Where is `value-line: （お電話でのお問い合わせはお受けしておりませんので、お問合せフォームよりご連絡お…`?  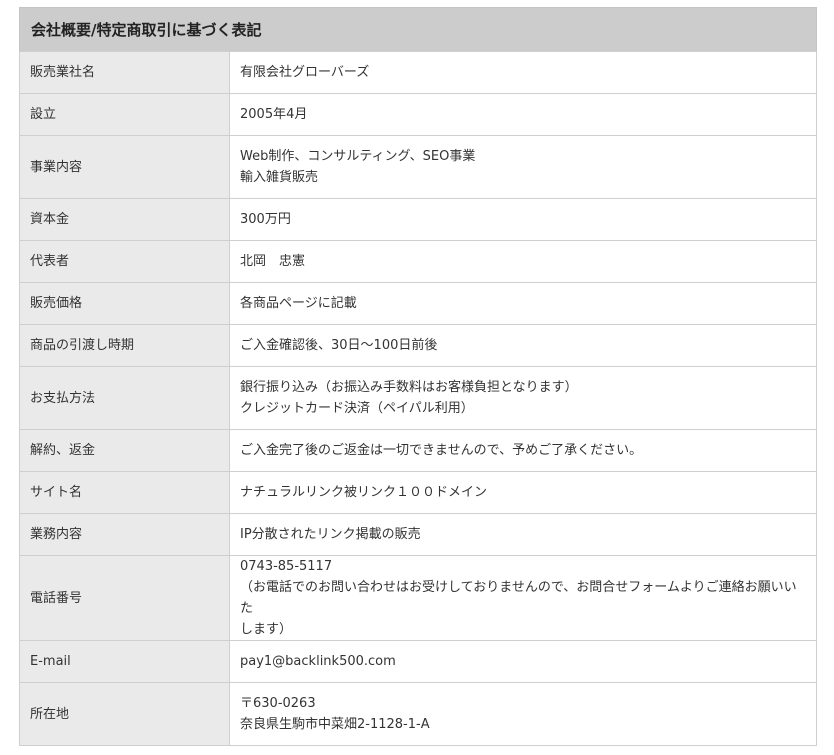 value-line: （お電話でのお問い合わせはお受けしておりませんので、お問合せフォームよりご連絡お… is located at coordinates (518, 598).